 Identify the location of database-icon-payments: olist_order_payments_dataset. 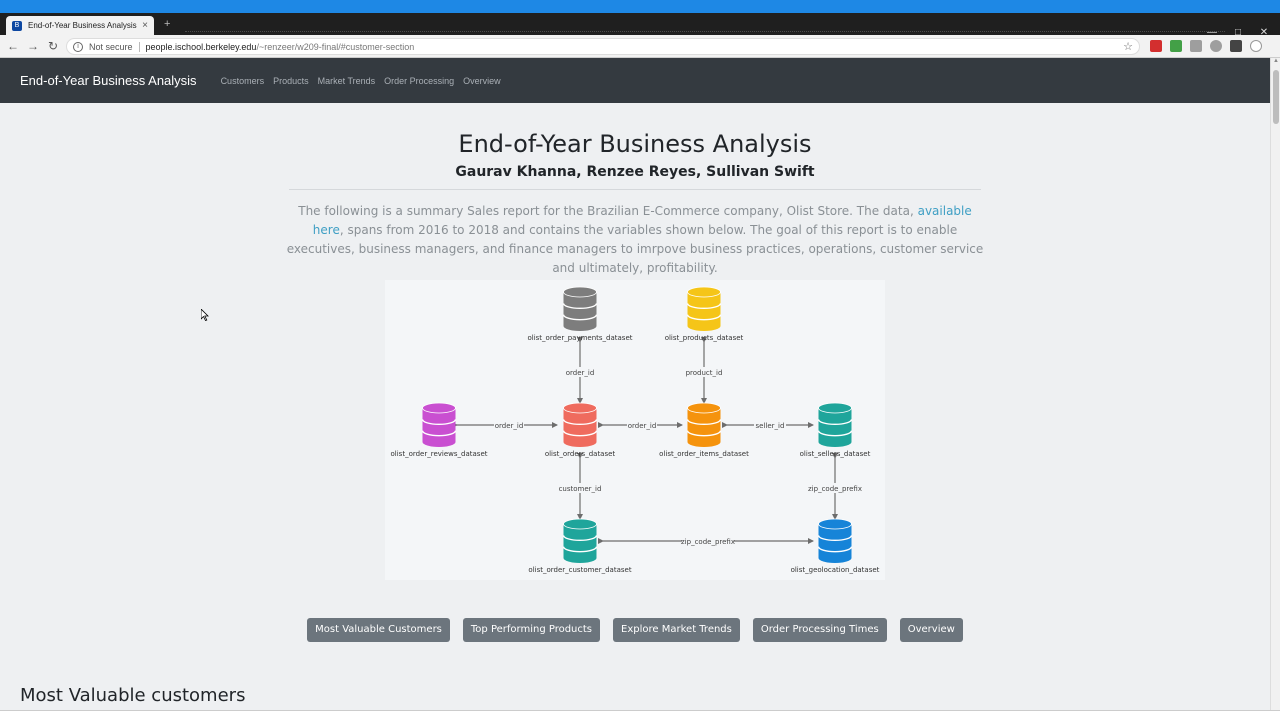
(580, 314).